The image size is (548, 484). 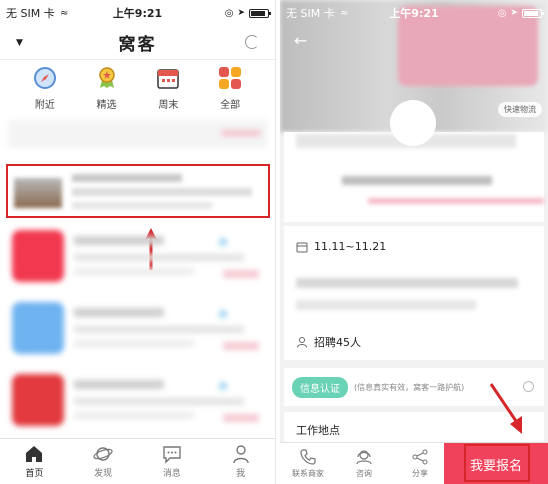 I want to click on highlighted-feed-item, so click(x=138, y=191).